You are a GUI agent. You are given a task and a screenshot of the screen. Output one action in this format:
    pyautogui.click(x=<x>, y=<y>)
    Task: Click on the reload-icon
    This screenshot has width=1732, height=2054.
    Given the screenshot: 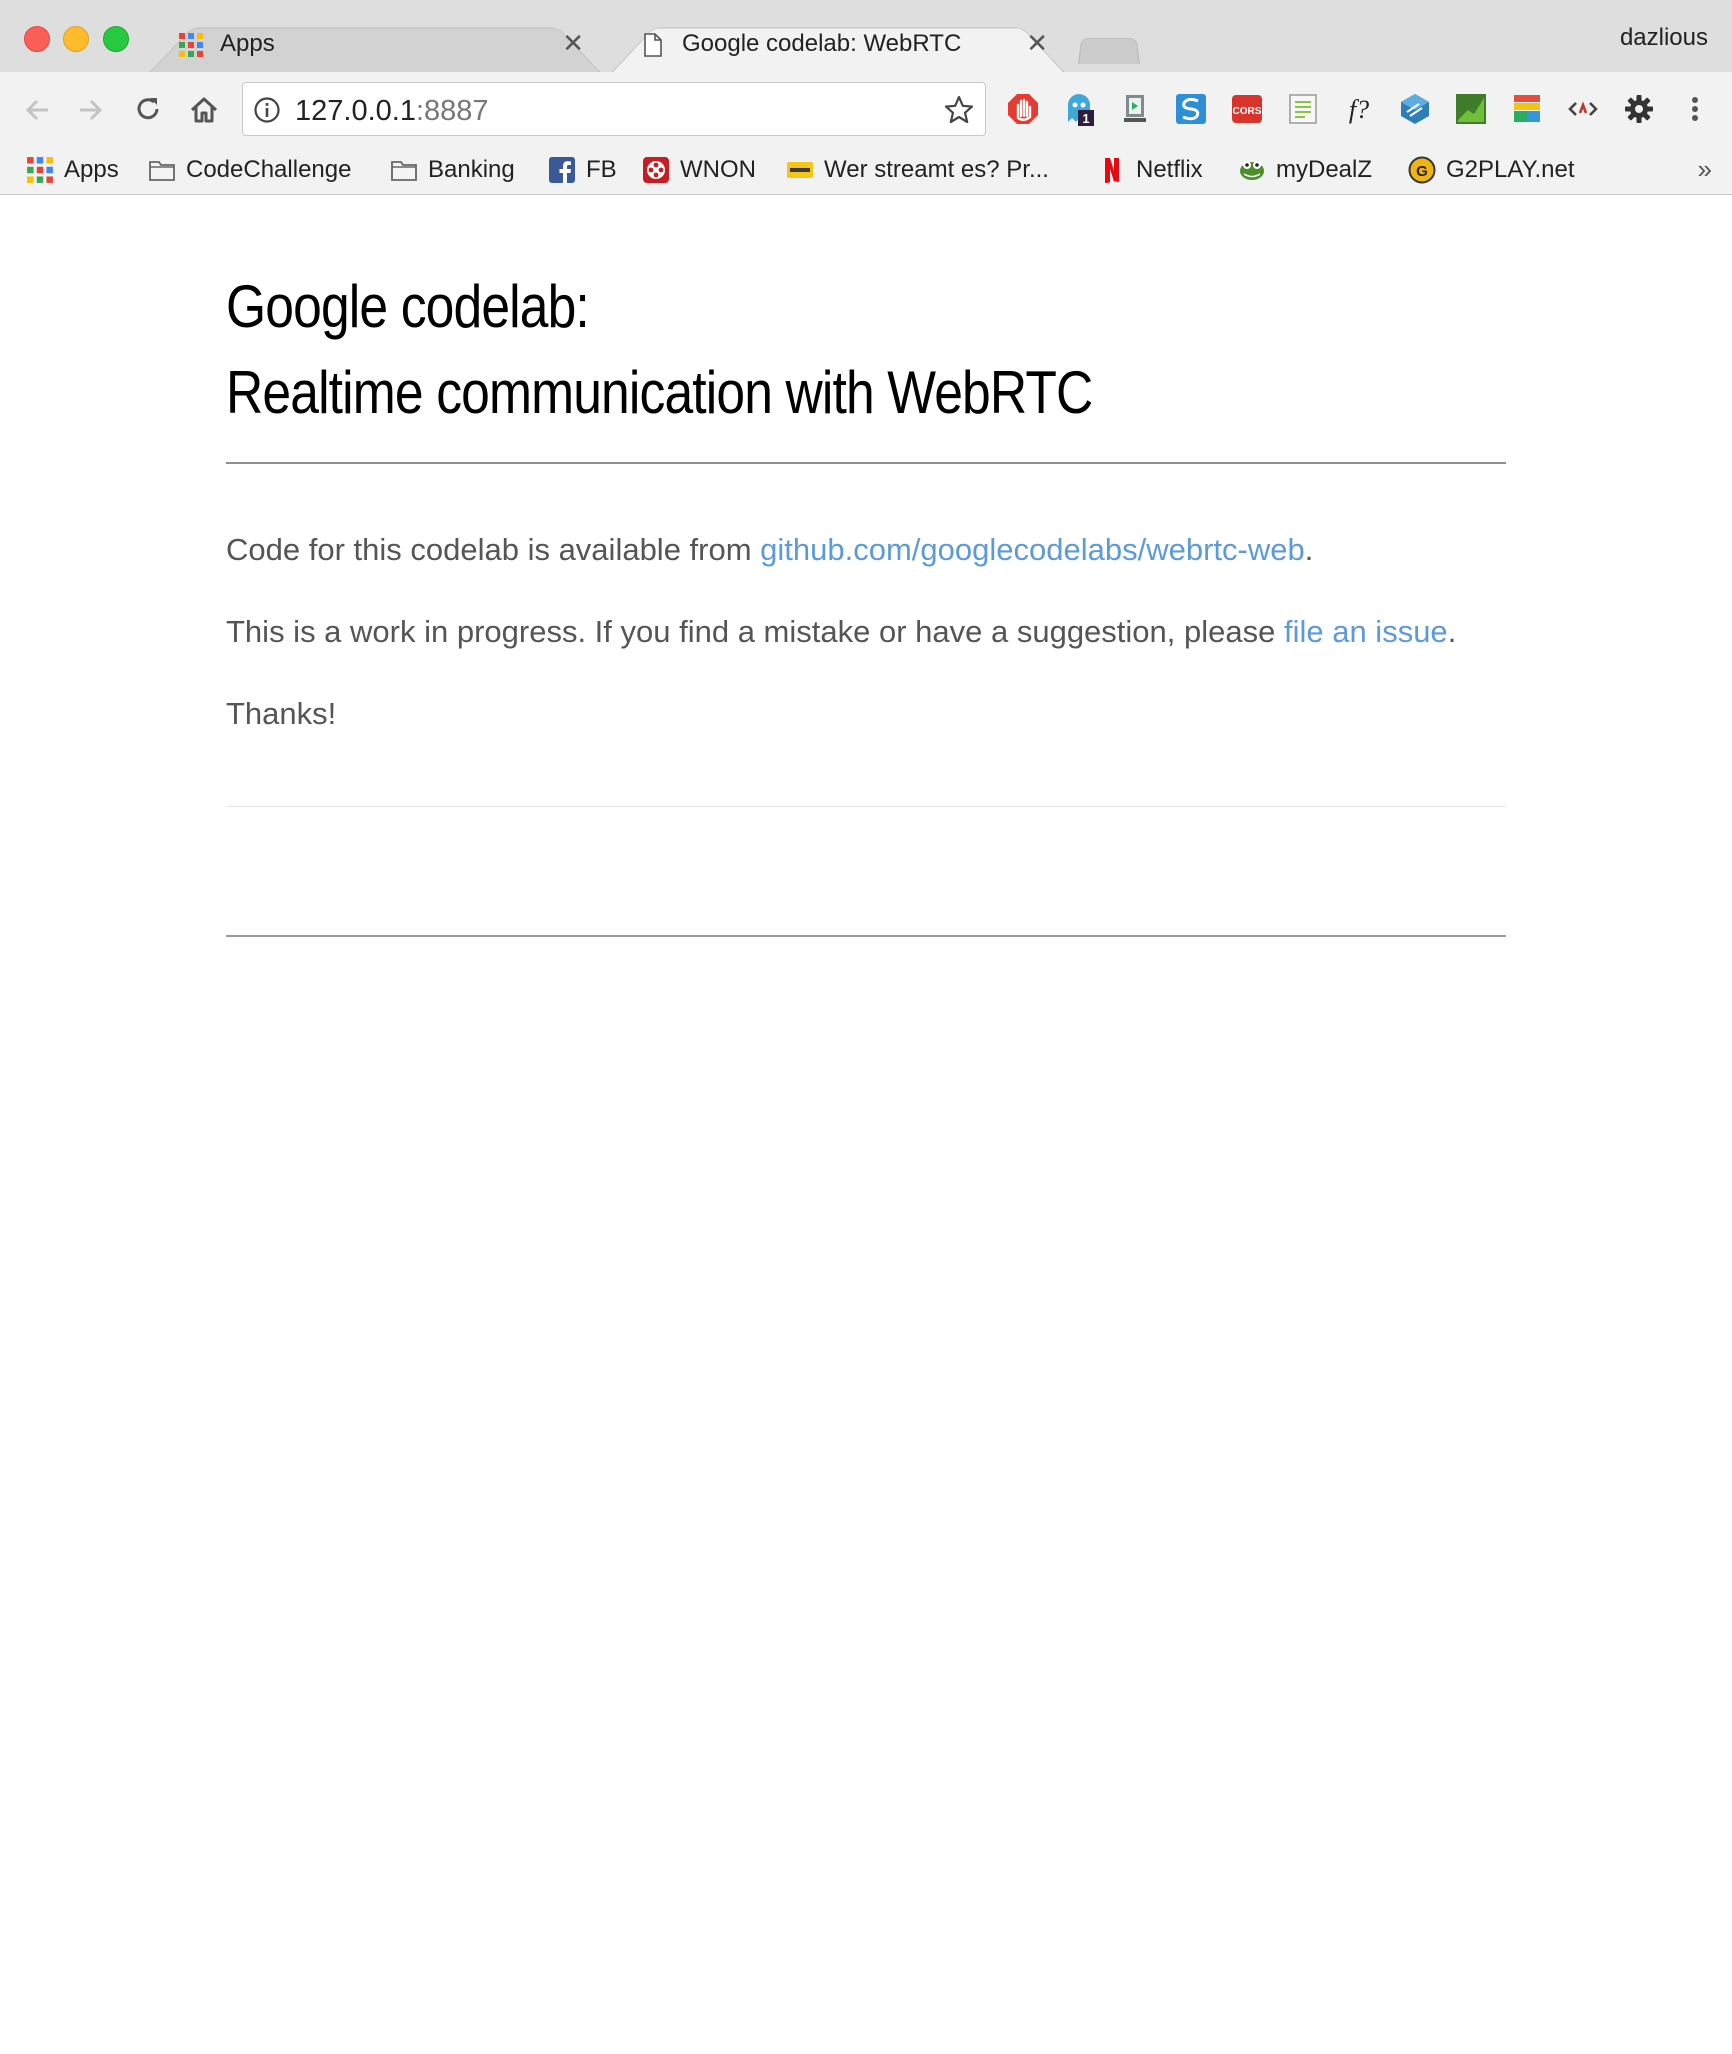 What is the action you would take?
    pyautogui.click(x=148, y=110)
    